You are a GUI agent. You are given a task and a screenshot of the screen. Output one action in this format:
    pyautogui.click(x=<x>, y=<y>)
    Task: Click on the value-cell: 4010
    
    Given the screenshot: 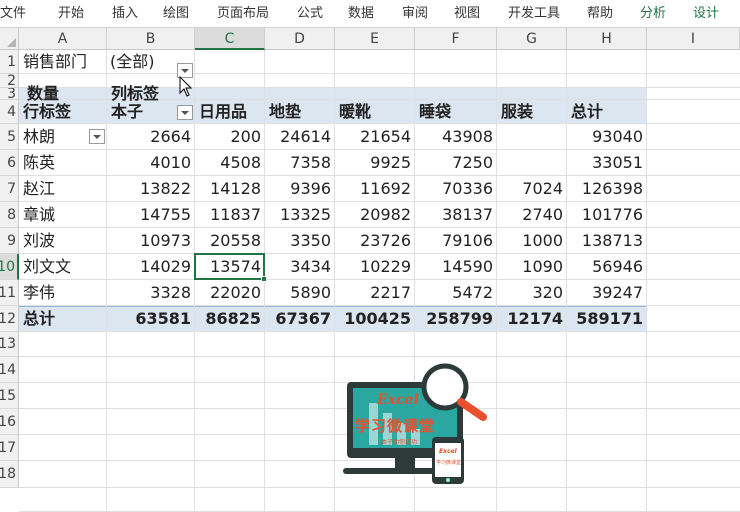 What is the action you would take?
    pyautogui.click(x=151, y=163)
    